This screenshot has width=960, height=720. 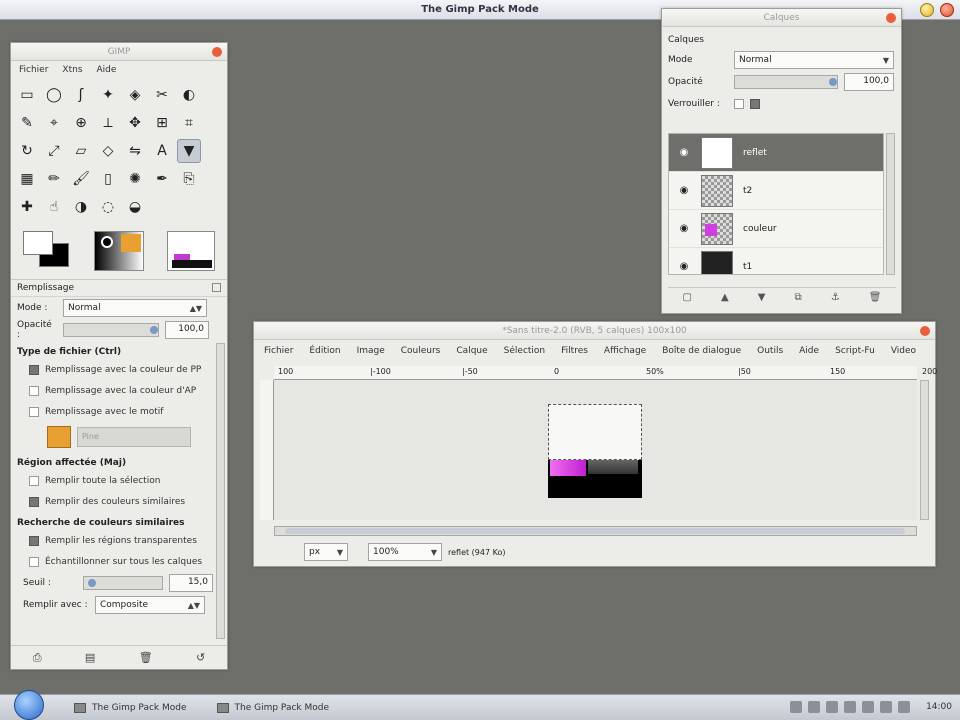 What do you see at coordinates (903, 351) in the screenshot?
I see `image-menu-item: Video` at bounding box center [903, 351].